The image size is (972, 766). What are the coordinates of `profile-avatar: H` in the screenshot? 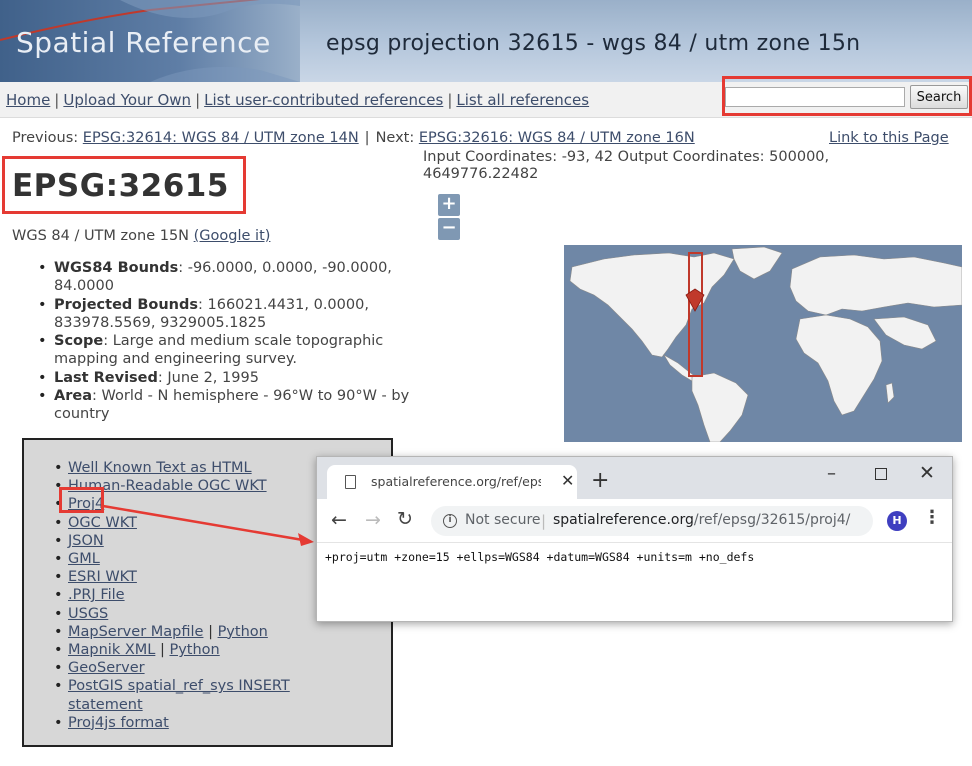 It's located at (897, 521).